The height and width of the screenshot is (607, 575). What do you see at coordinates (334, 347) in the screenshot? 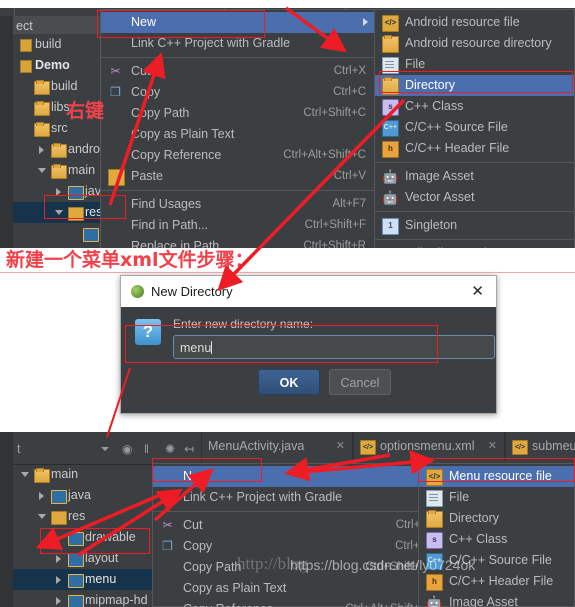
I see `directory-name-input: menu` at bounding box center [334, 347].